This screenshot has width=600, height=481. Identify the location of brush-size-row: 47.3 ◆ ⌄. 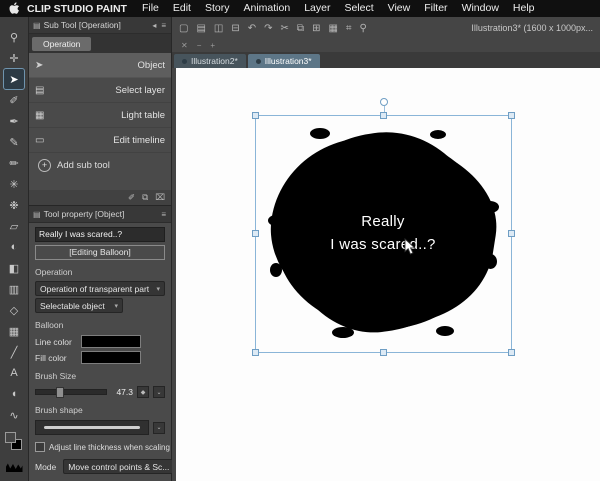
(100, 392).